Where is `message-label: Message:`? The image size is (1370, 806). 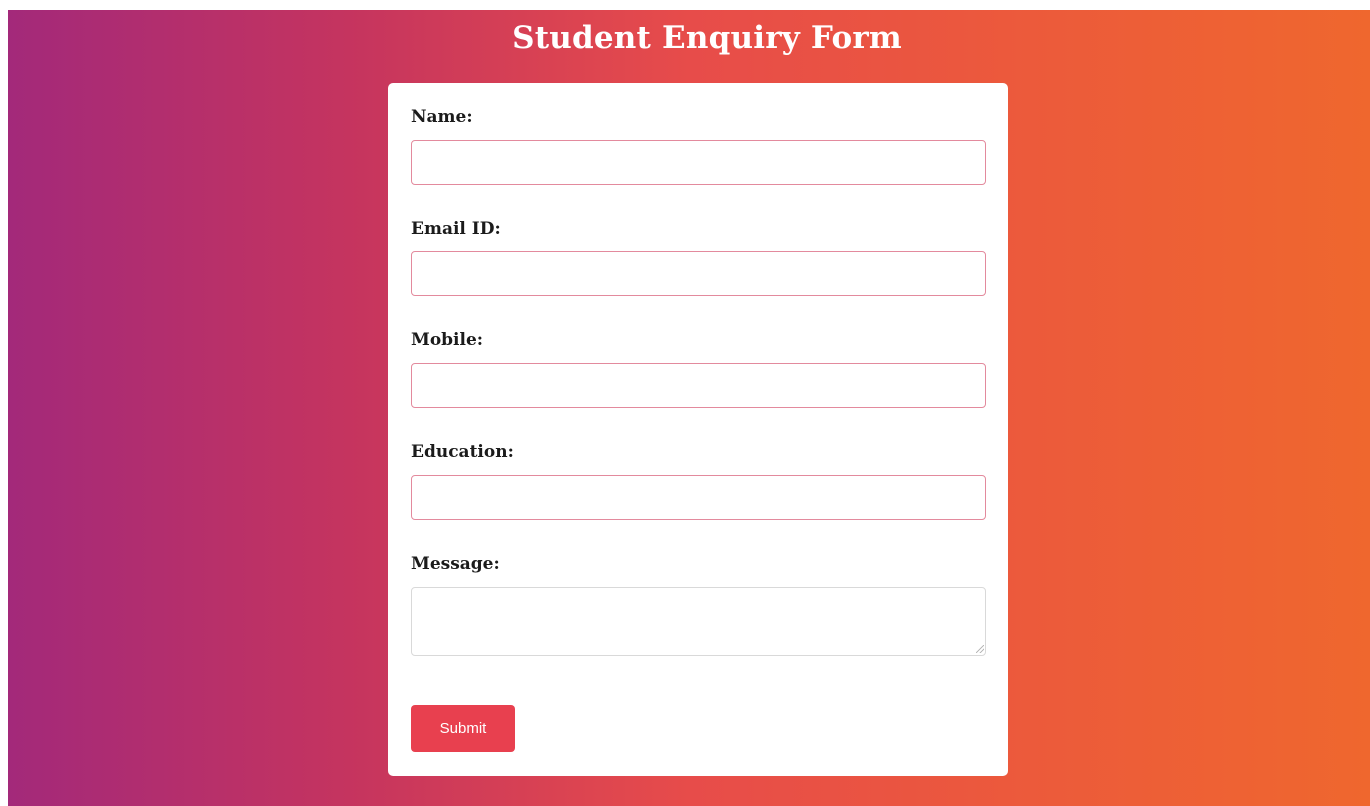
message-label: Message: is located at coordinates (455, 564).